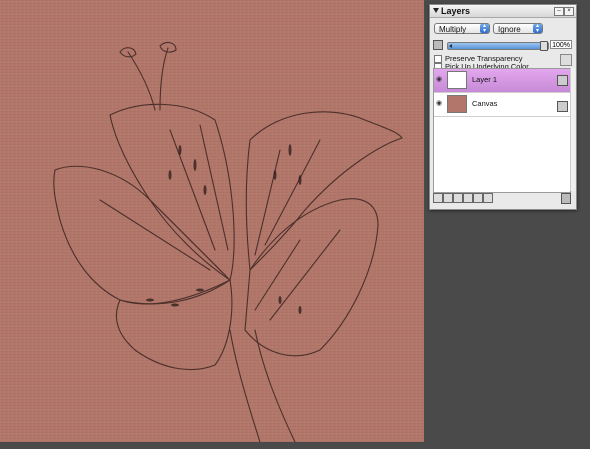 The image size is (590, 449). I want to click on dynamic-plugin-icon, so click(458, 198).